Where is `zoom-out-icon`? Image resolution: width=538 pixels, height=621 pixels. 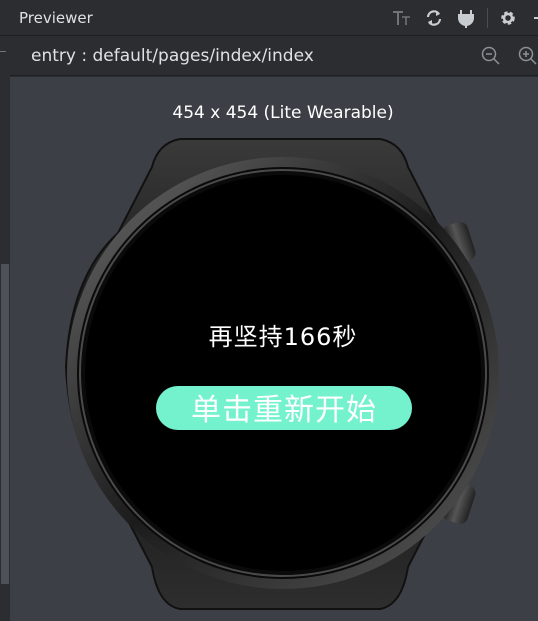 zoom-out-icon is located at coordinates (491, 56).